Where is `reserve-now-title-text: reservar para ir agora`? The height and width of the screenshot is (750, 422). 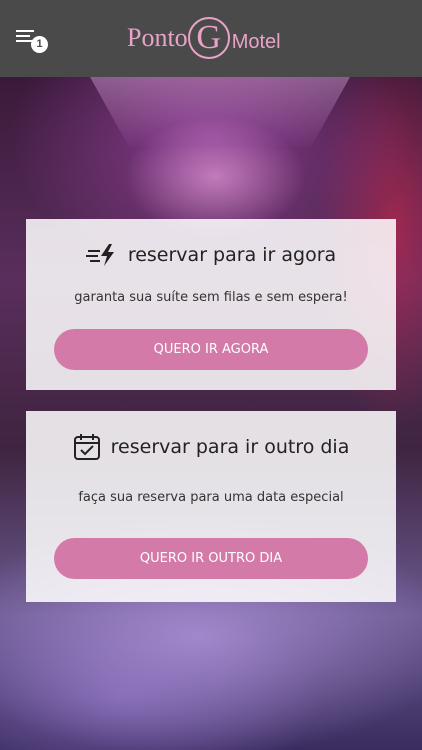
reserve-now-title-text: reservar para ir agora is located at coordinates (232, 255).